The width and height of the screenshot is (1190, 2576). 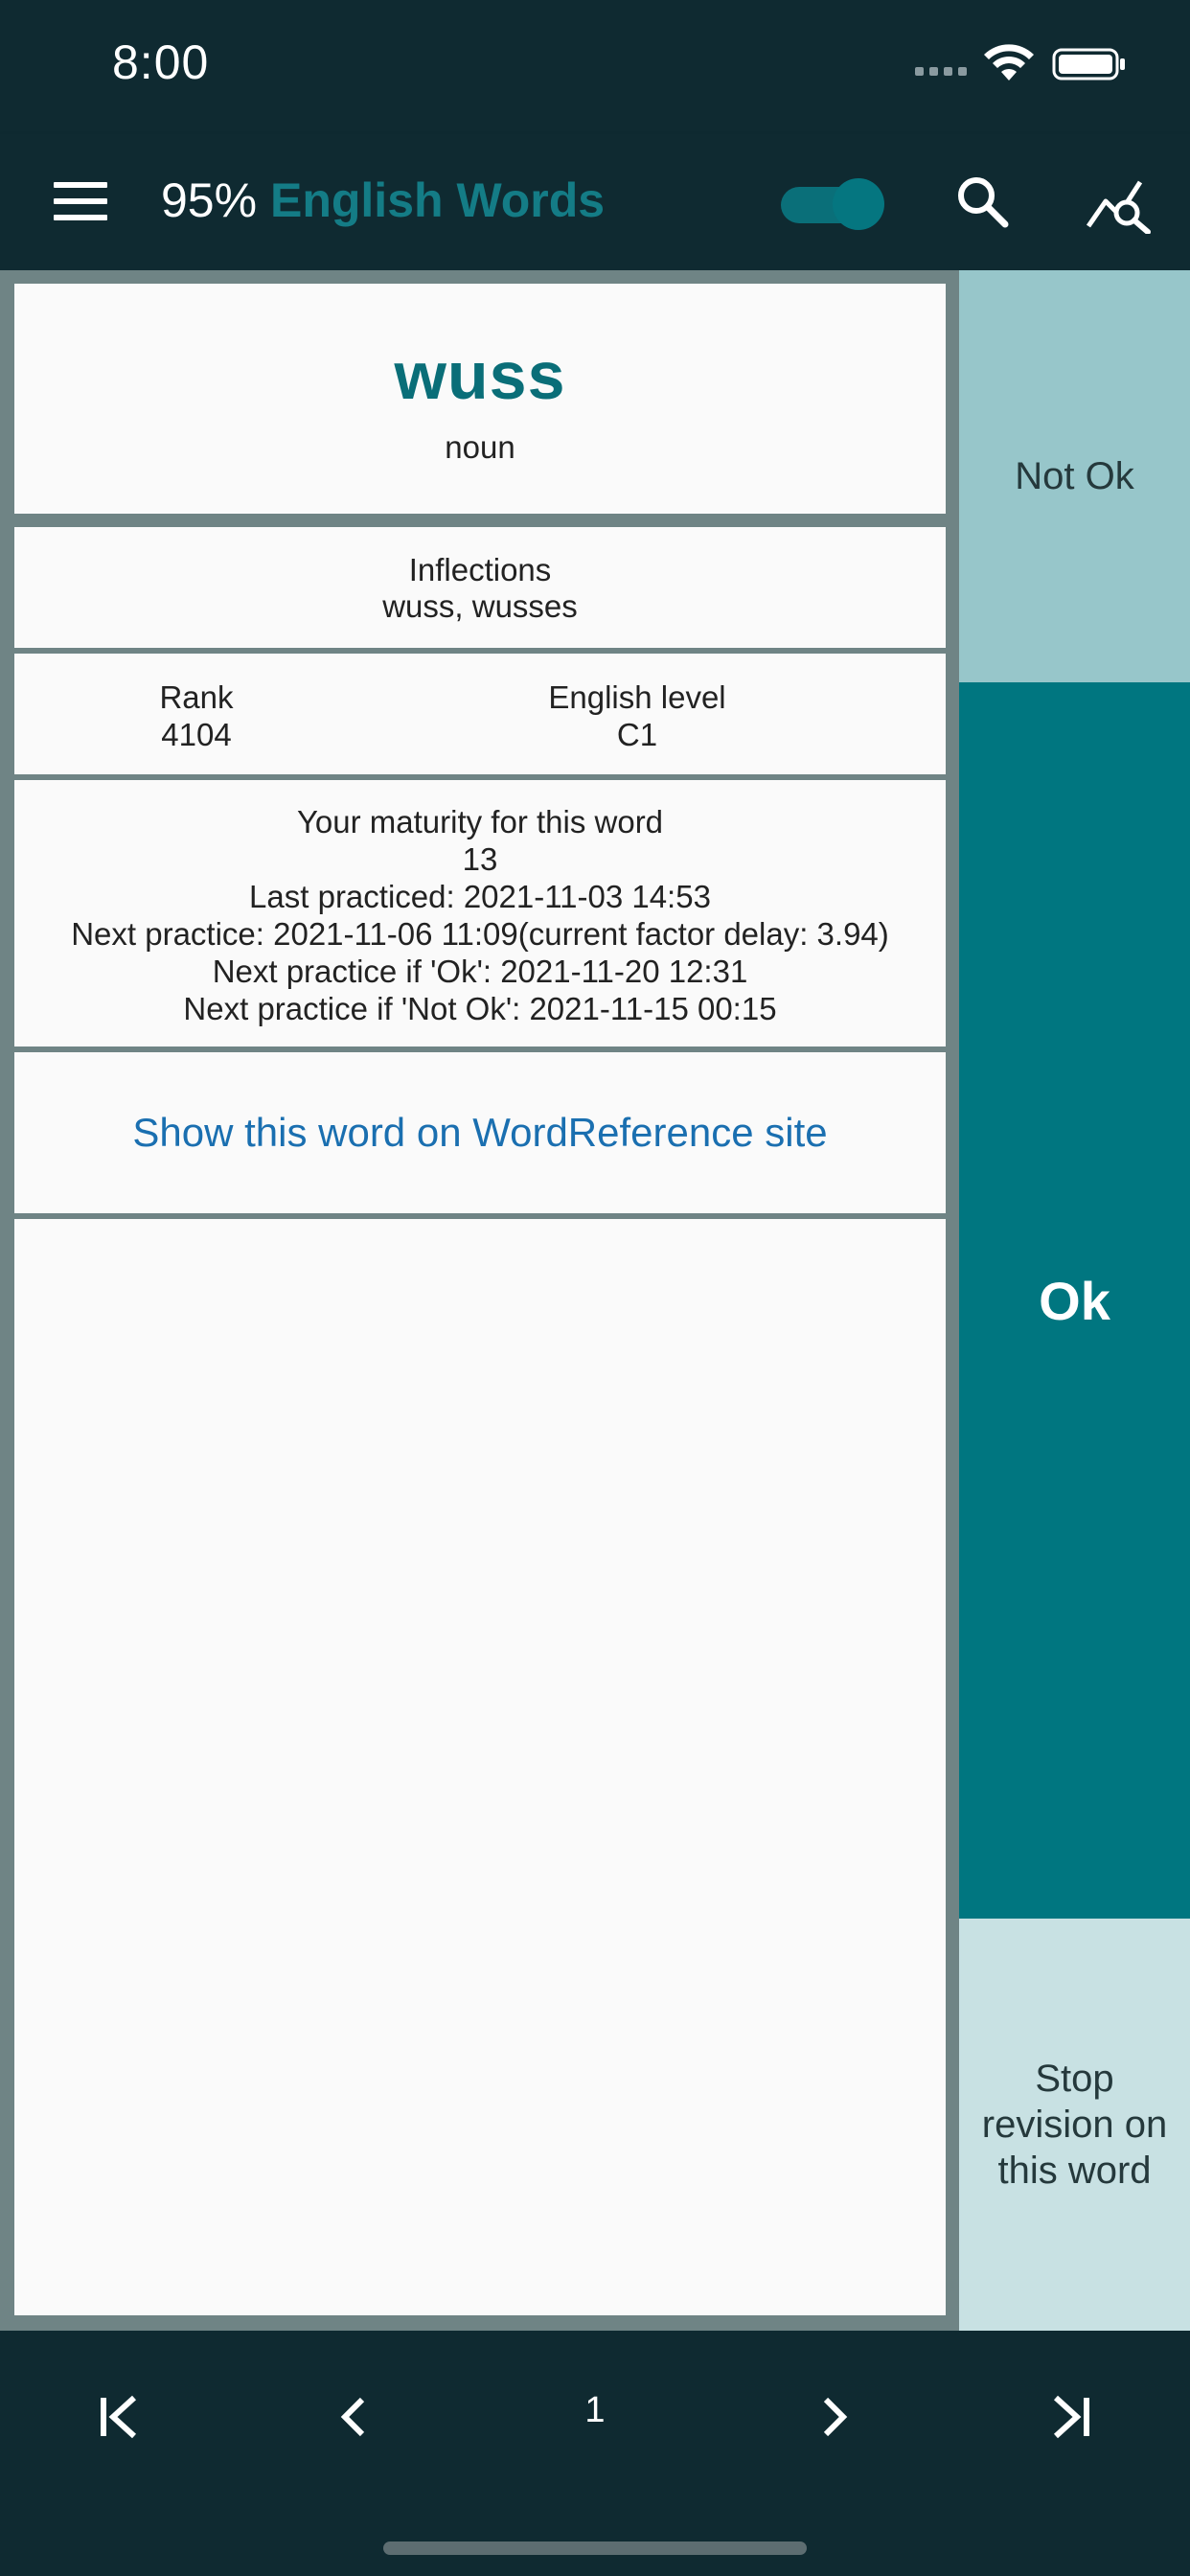 What do you see at coordinates (480, 714) in the screenshot?
I see `rank-level-card: Rank 4104 English level C1` at bounding box center [480, 714].